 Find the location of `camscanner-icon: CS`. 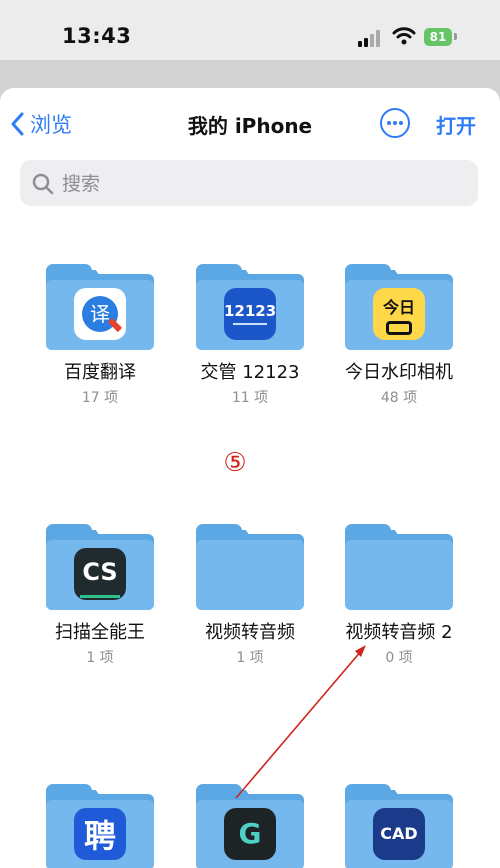

camscanner-icon: CS is located at coordinates (100, 574).